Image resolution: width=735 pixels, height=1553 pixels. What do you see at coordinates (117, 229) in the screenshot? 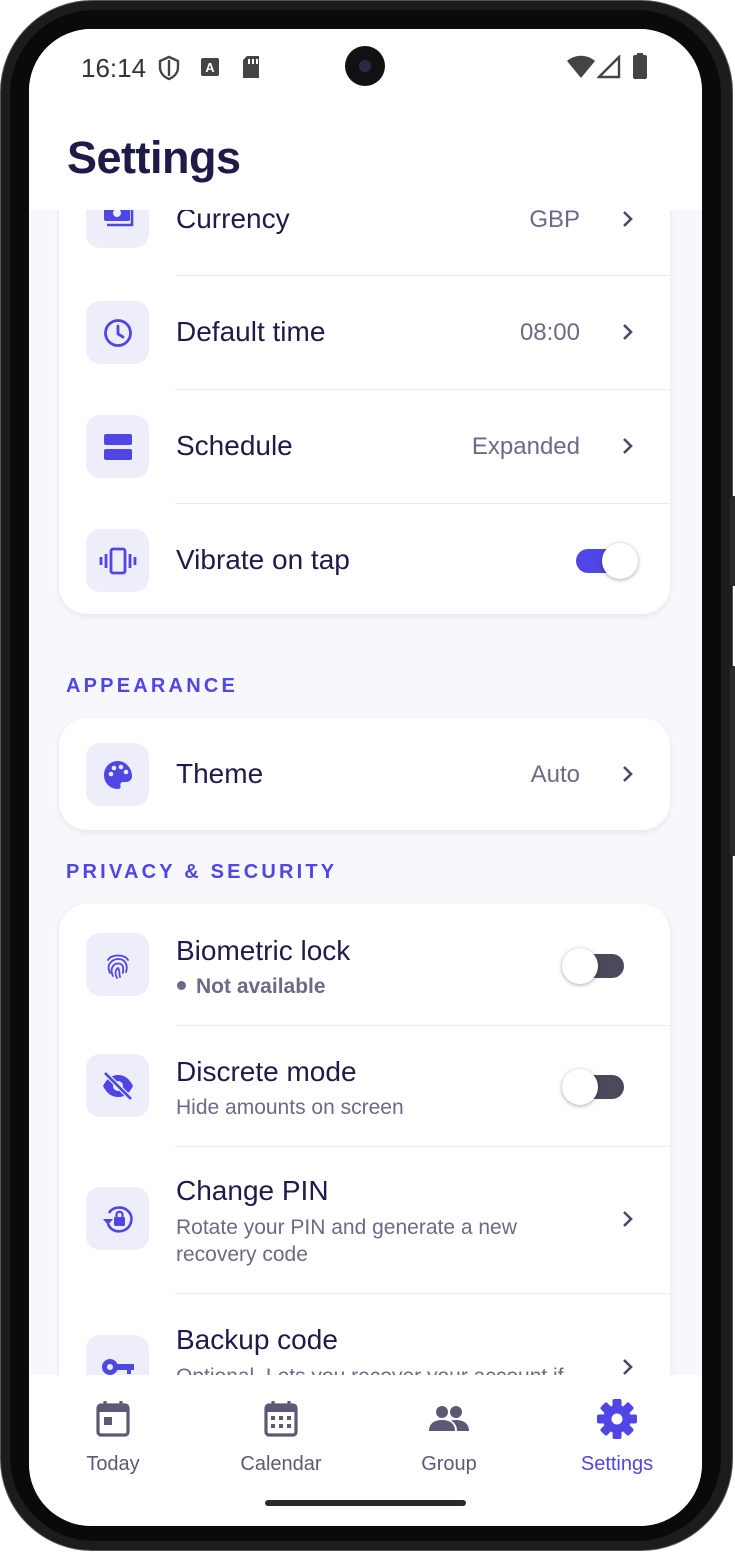
I see `currency-icon-box` at bounding box center [117, 229].